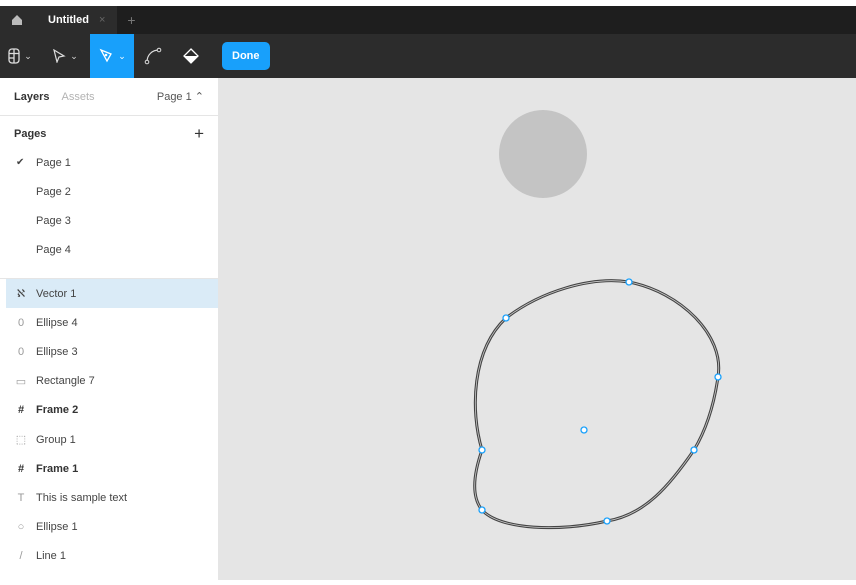 This screenshot has width=856, height=585. I want to click on page-item: ✔ Page 1, so click(109, 162).